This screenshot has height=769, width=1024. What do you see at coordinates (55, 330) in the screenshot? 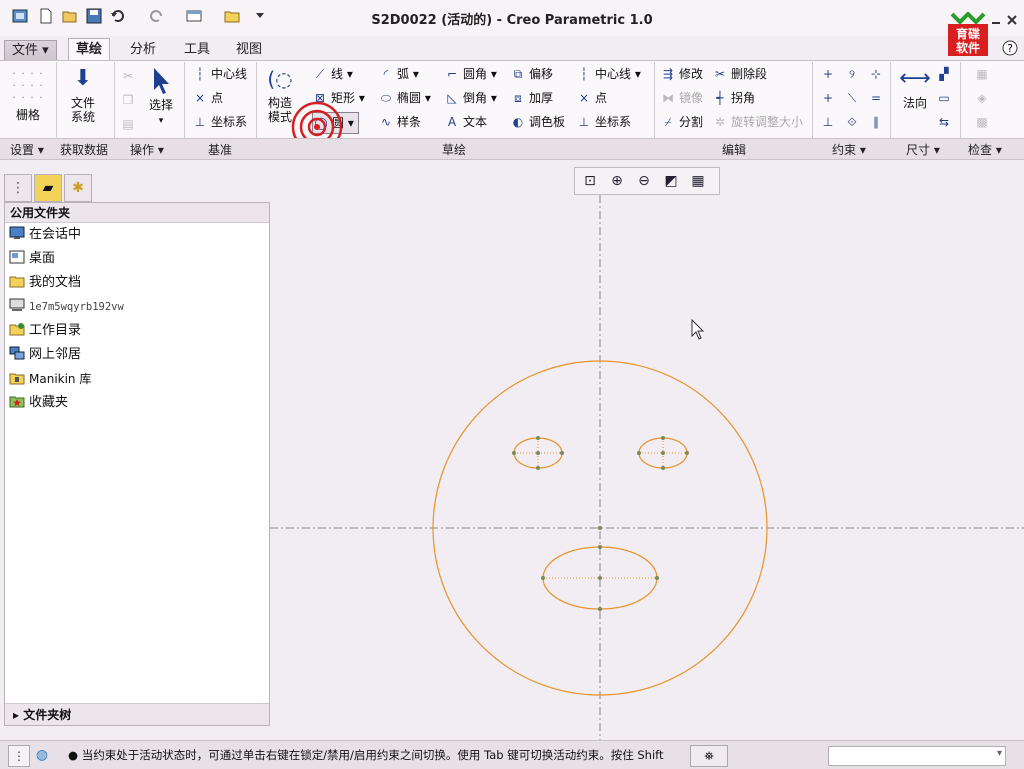
I see `folder-working-directory-label: 工作目录` at bounding box center [55, 330].